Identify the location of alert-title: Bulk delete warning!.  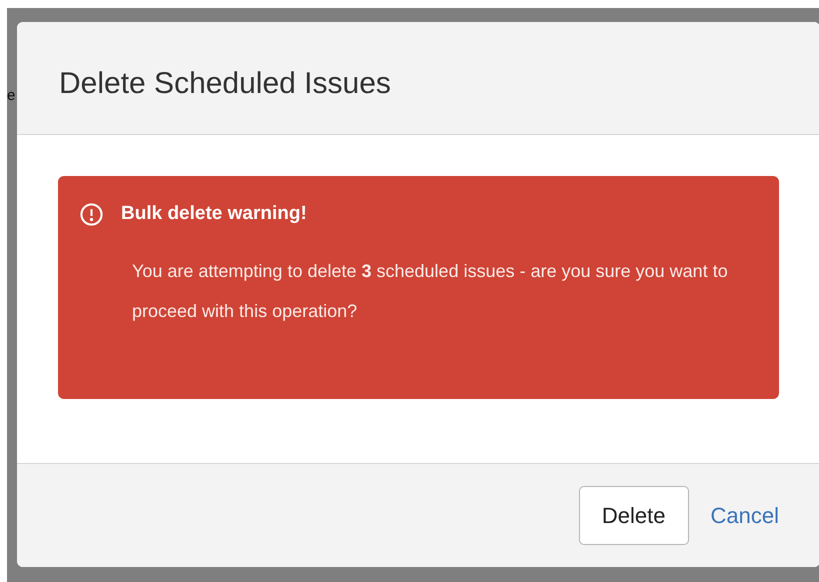
(214, 214).